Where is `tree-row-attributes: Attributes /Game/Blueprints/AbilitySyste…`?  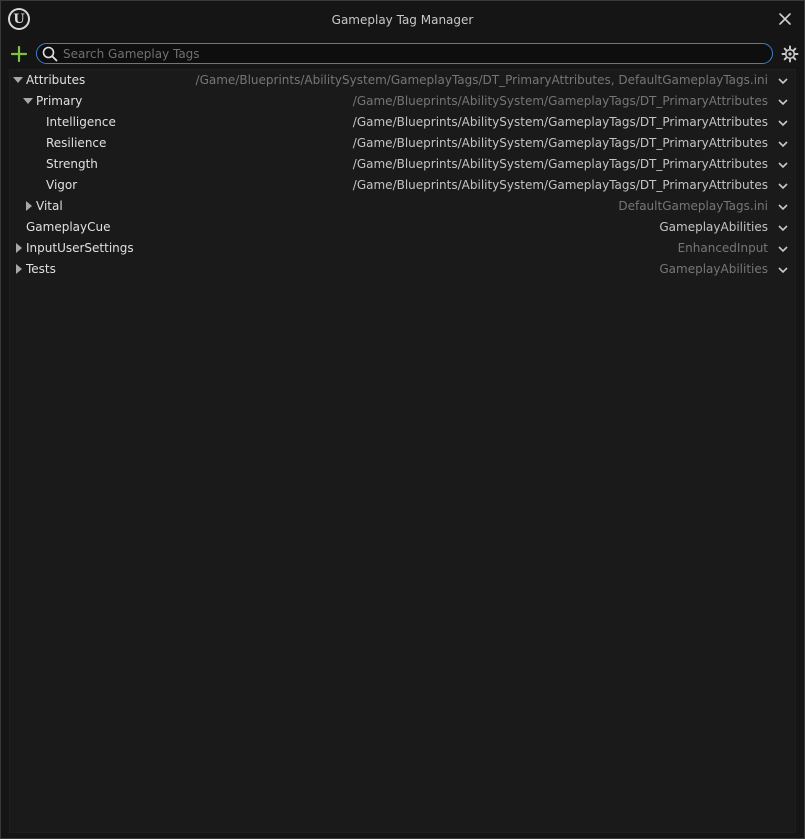 tree-row-attributes: Attributes /Game/Blueprints/AbilitySyste… is located at coordinates (402, 80).